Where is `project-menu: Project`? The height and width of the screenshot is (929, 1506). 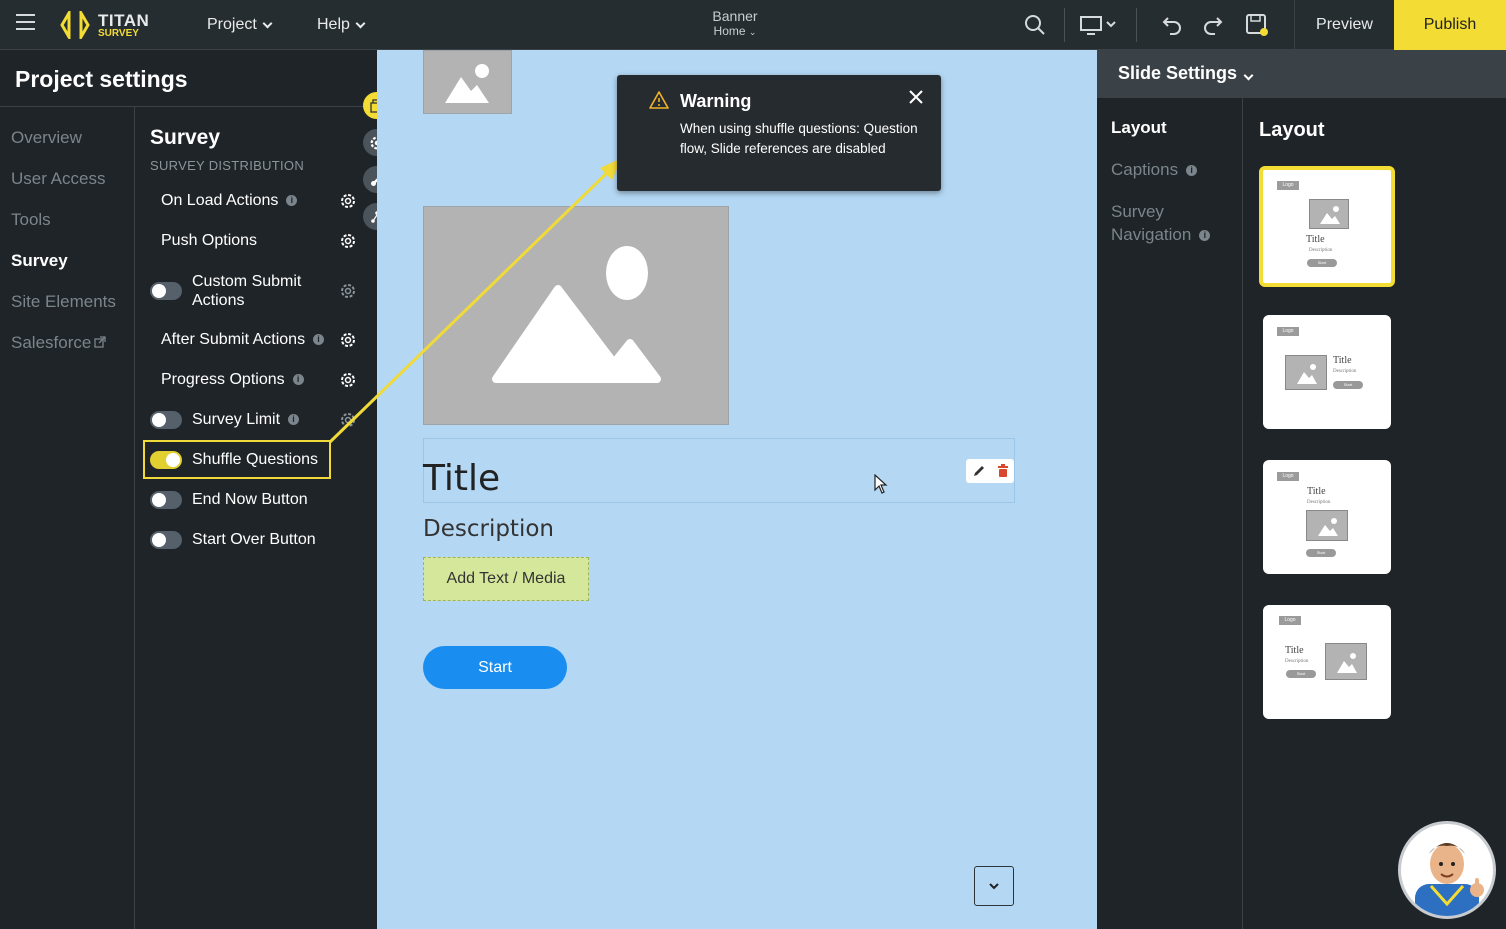
project-menu: Project is located at coordinates (240, 25).